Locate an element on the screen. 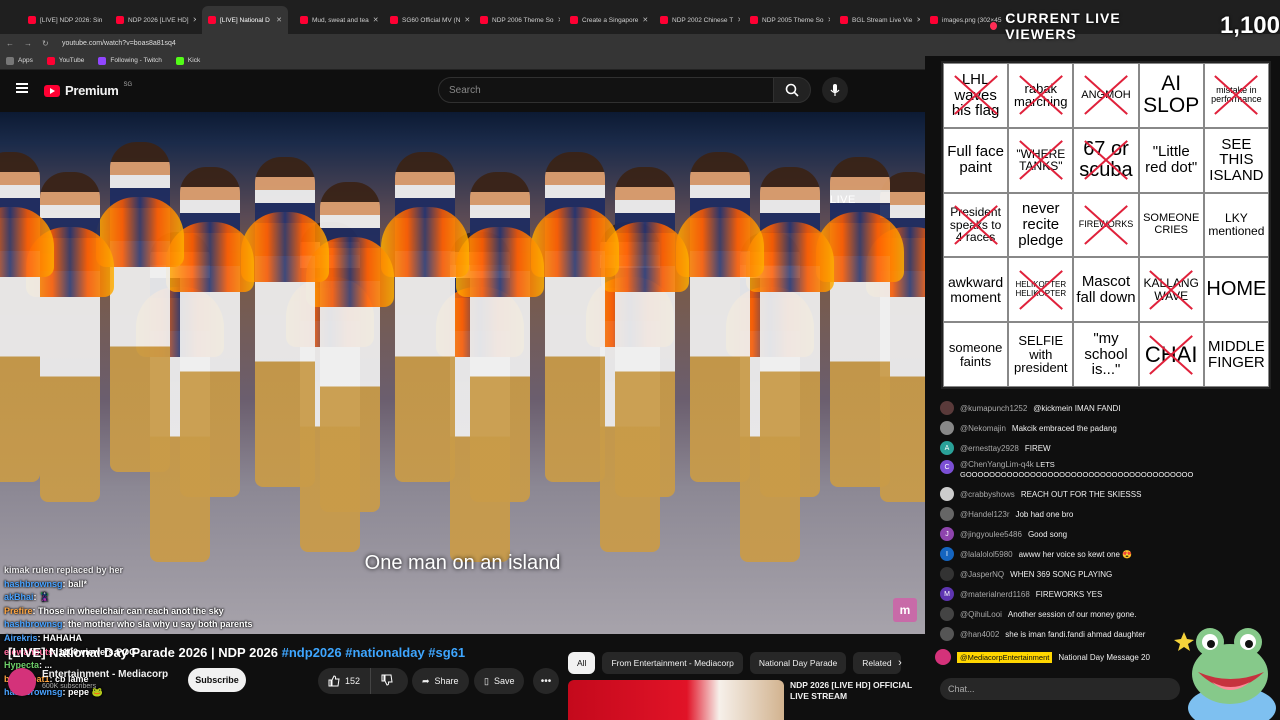 The height and width of the screenshot is (720, 1280). search-icon is located at coordinates (792, 90).